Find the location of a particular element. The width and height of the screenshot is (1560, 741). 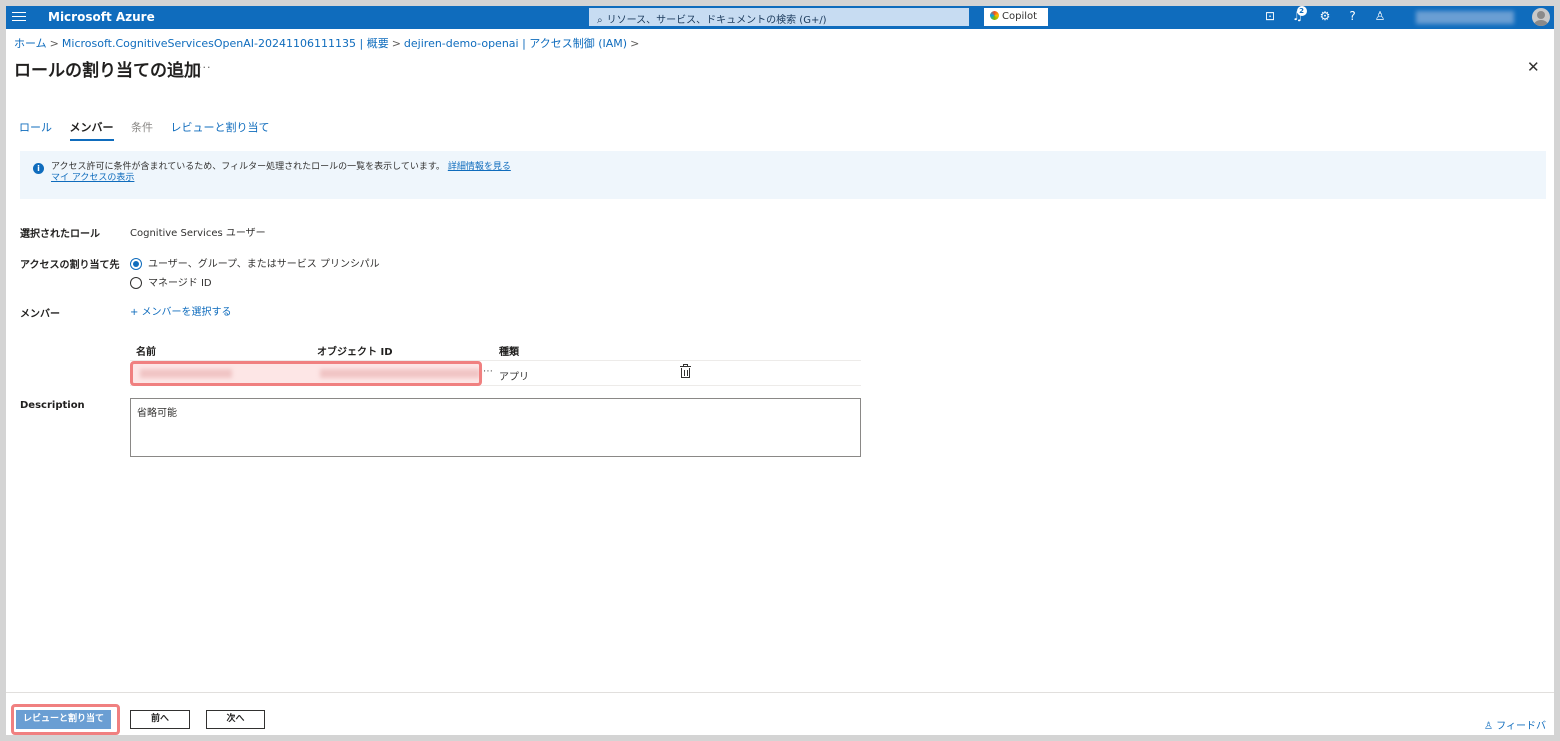

assign-access-to-label: アクセスの割り当て先 is located at coordinates (70, 265).